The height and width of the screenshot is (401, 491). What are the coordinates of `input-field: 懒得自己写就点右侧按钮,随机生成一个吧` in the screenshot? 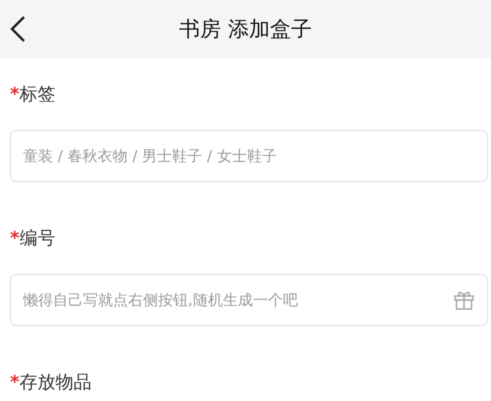 It's located at (249, 300).